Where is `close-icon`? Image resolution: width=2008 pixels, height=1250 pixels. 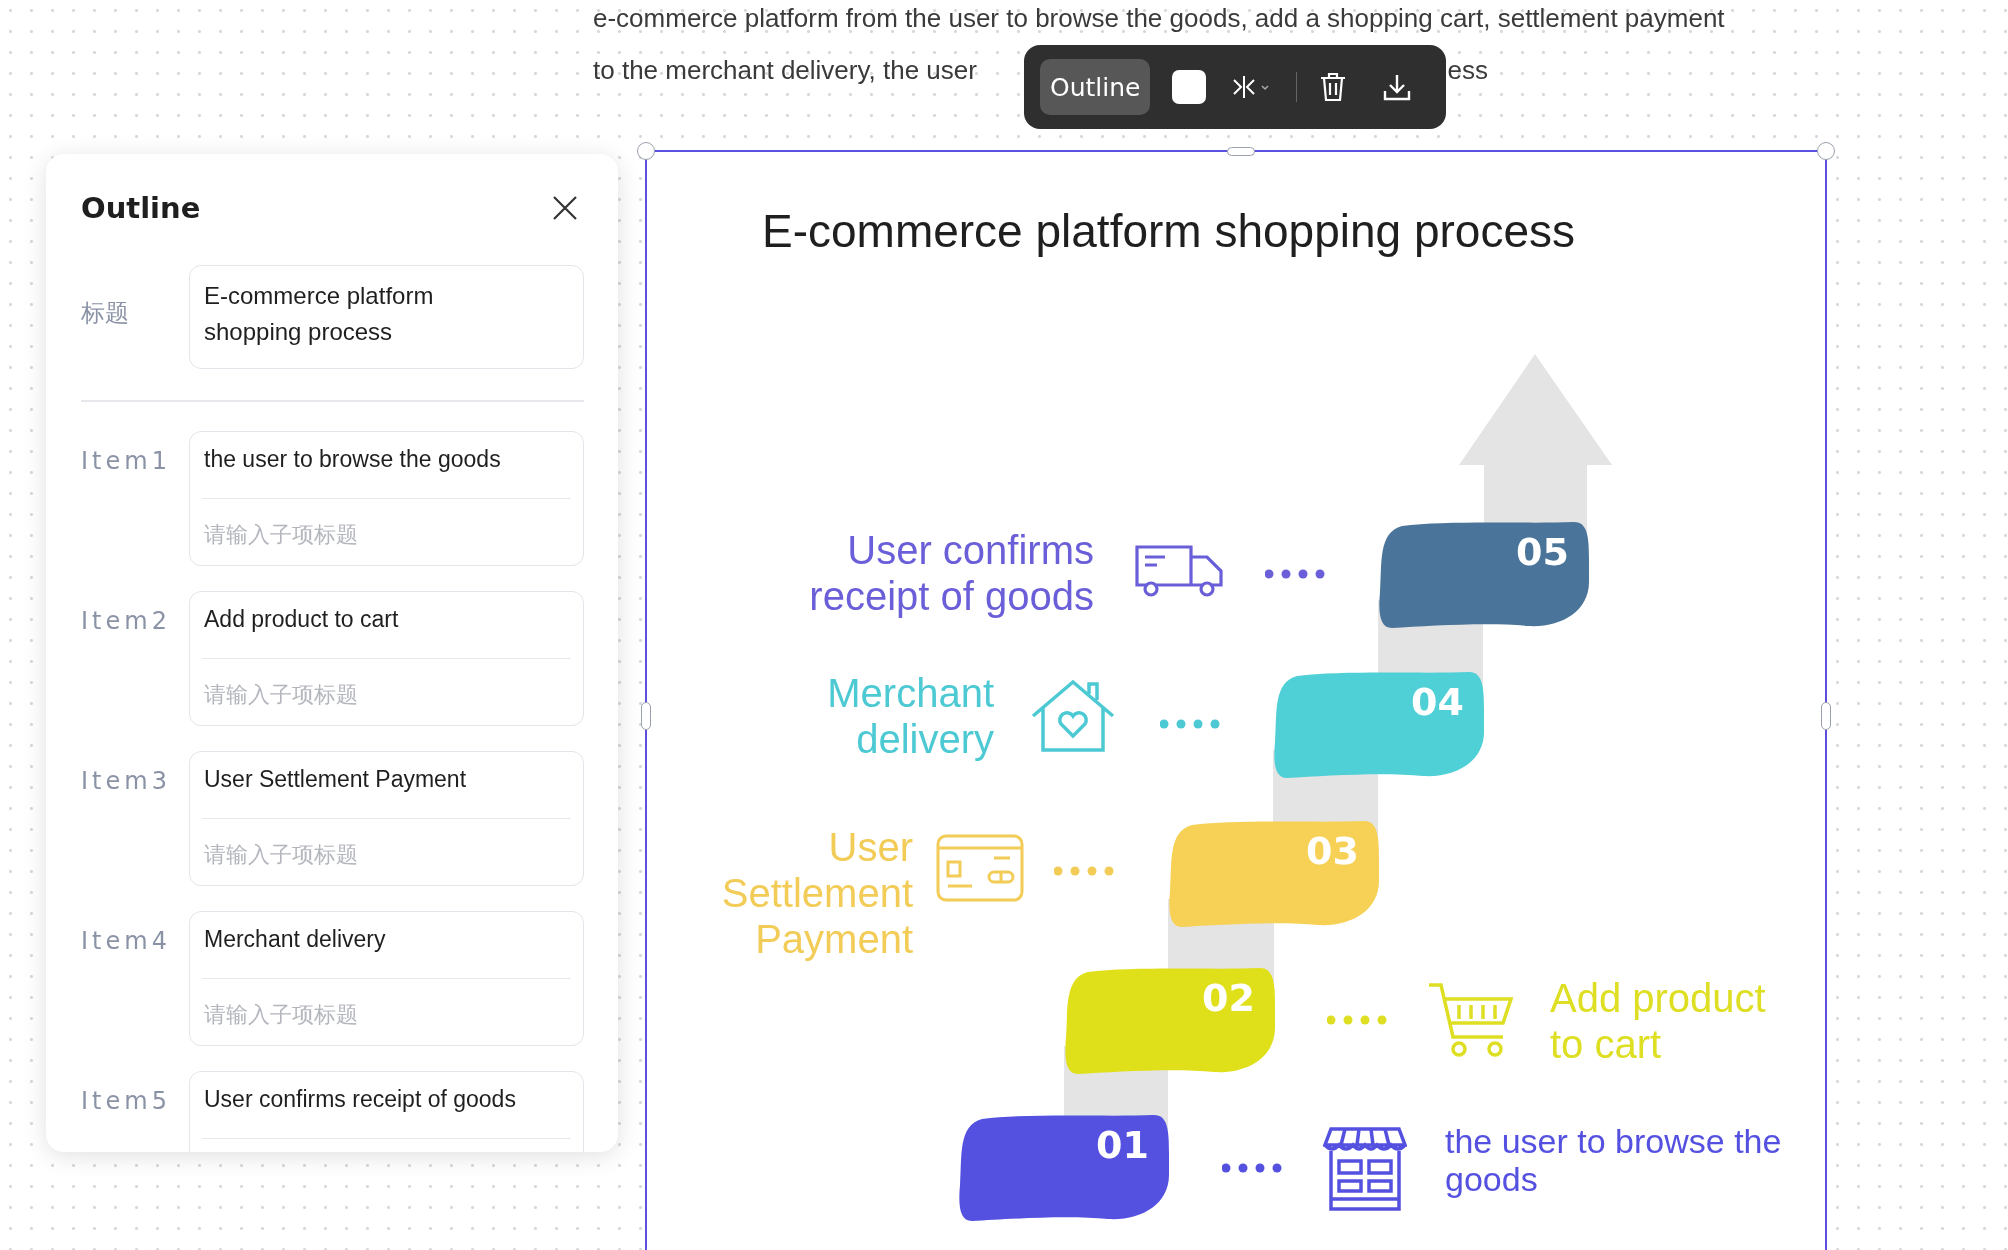 close-icon is located at coordinates (565, 208).